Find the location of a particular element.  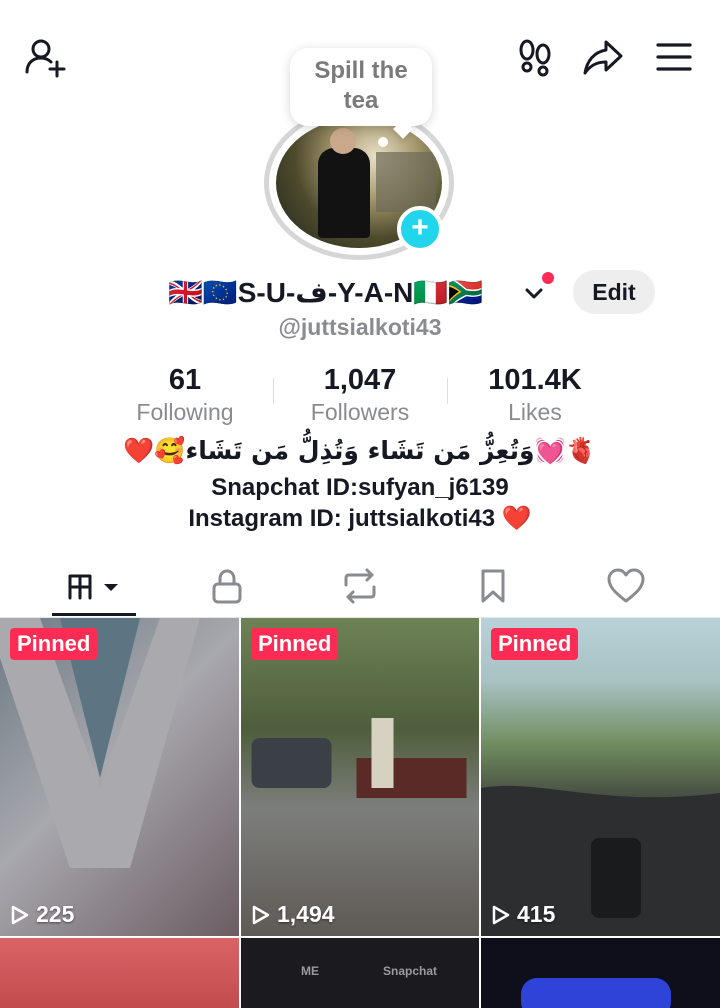

likes-label: Likes is located at coordinates (535, 412).